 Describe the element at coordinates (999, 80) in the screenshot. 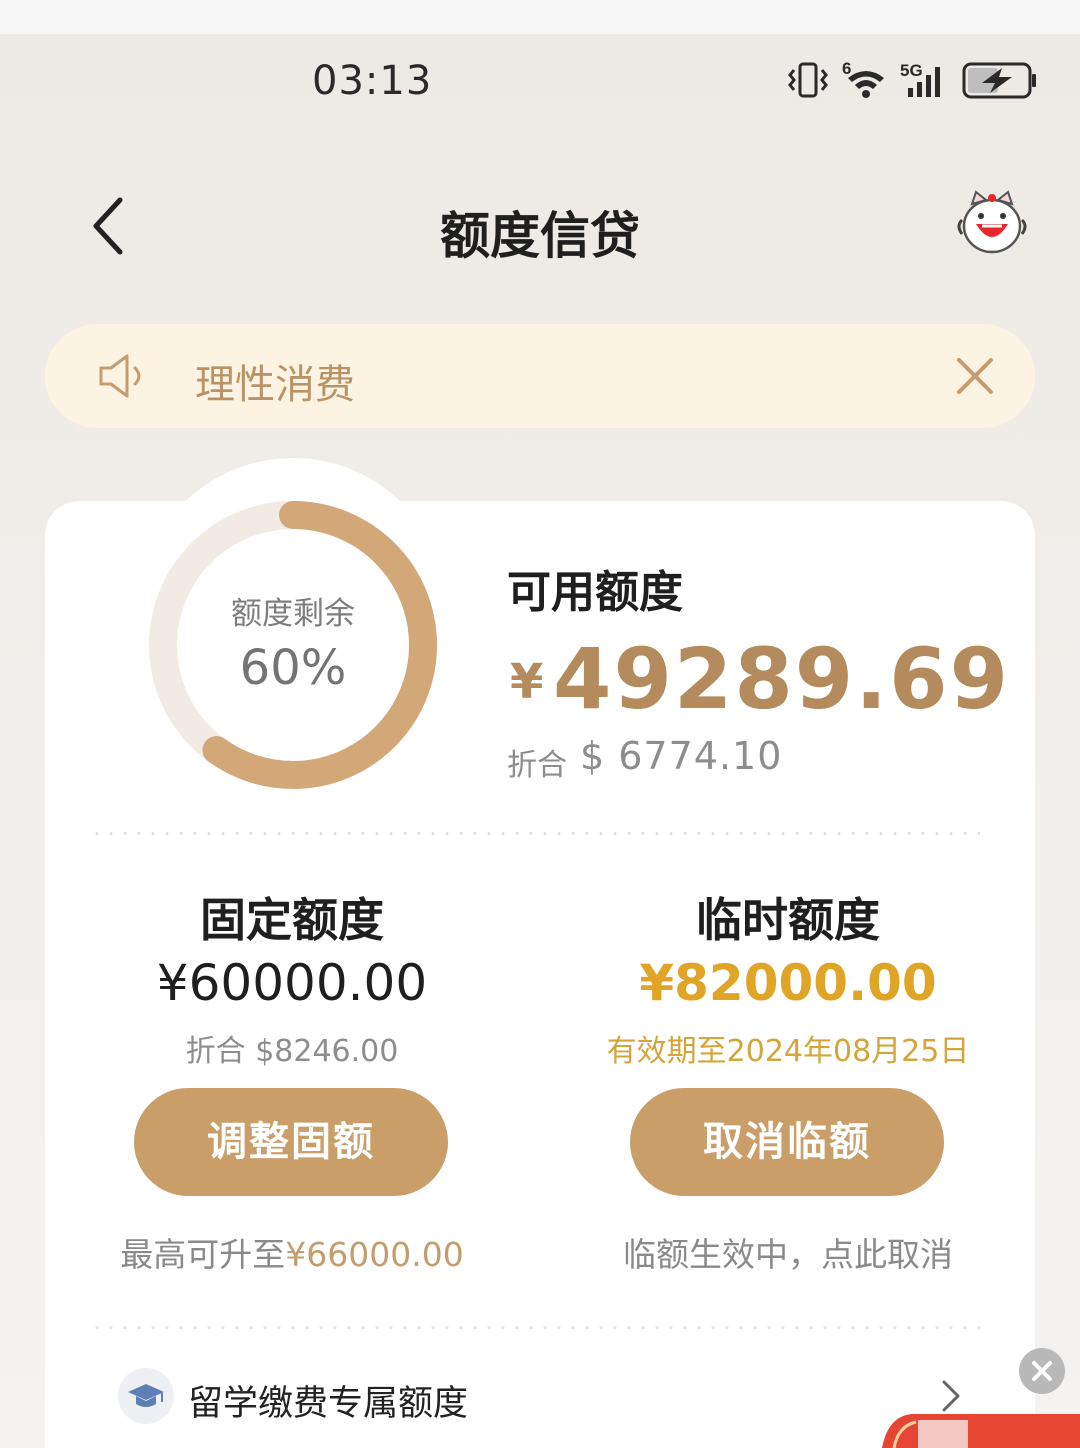

I see `battery-charging-icon` at that location.